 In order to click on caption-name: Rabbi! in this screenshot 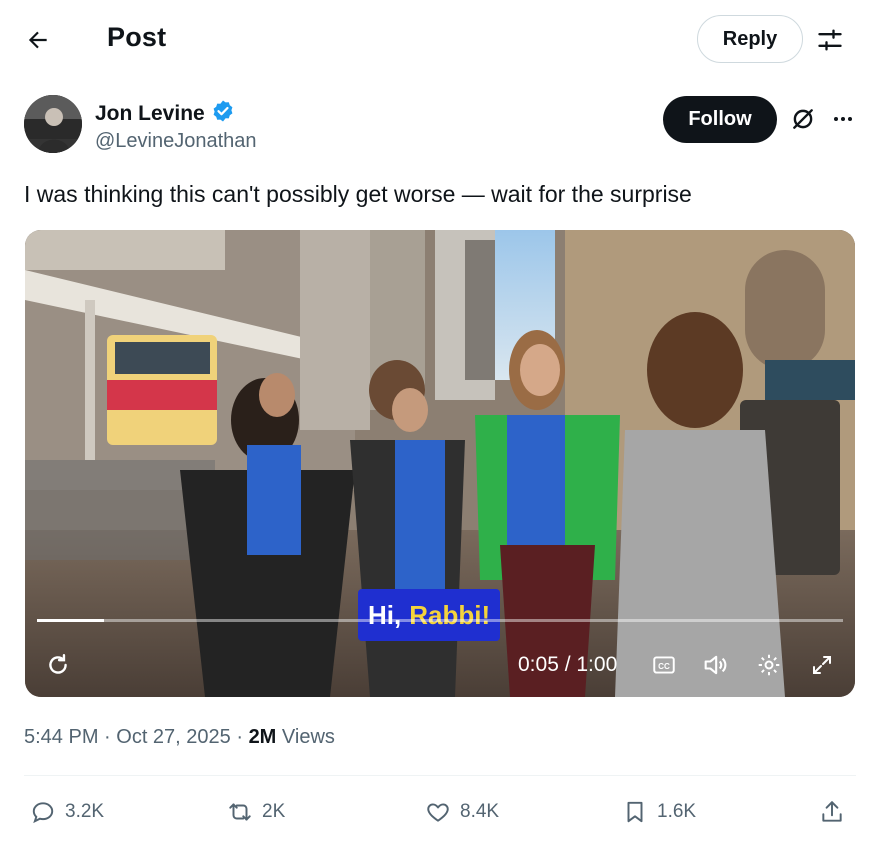, I will do `click(450, 614)`.